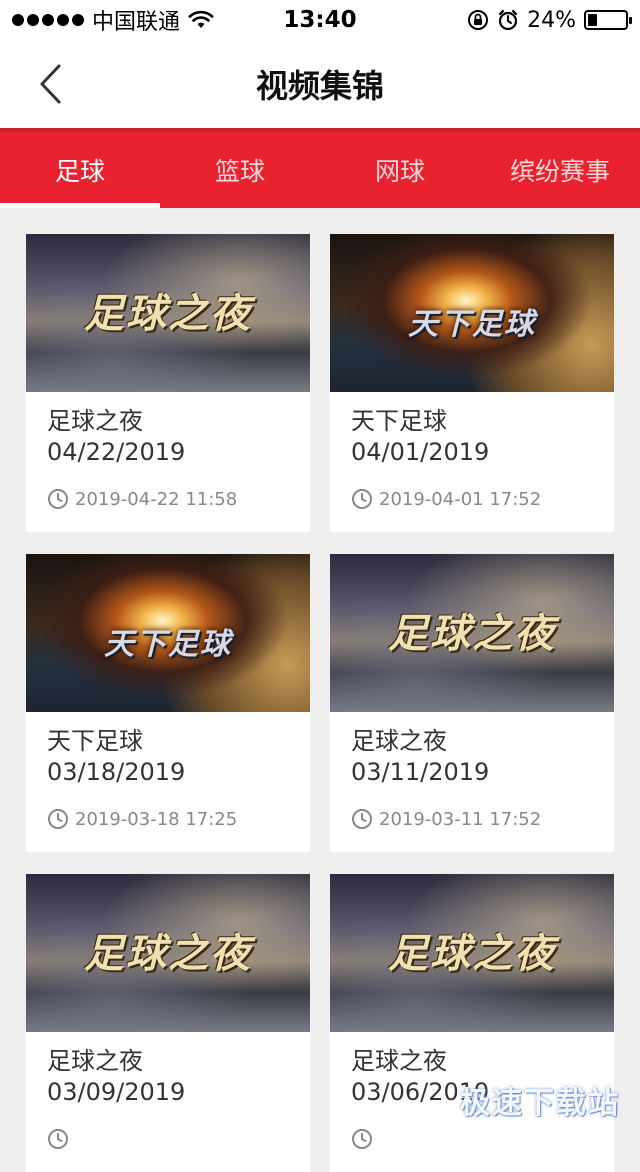 The height and width of the screenshot is (1172, 640). I want to click on back-button, so click(50, 84).